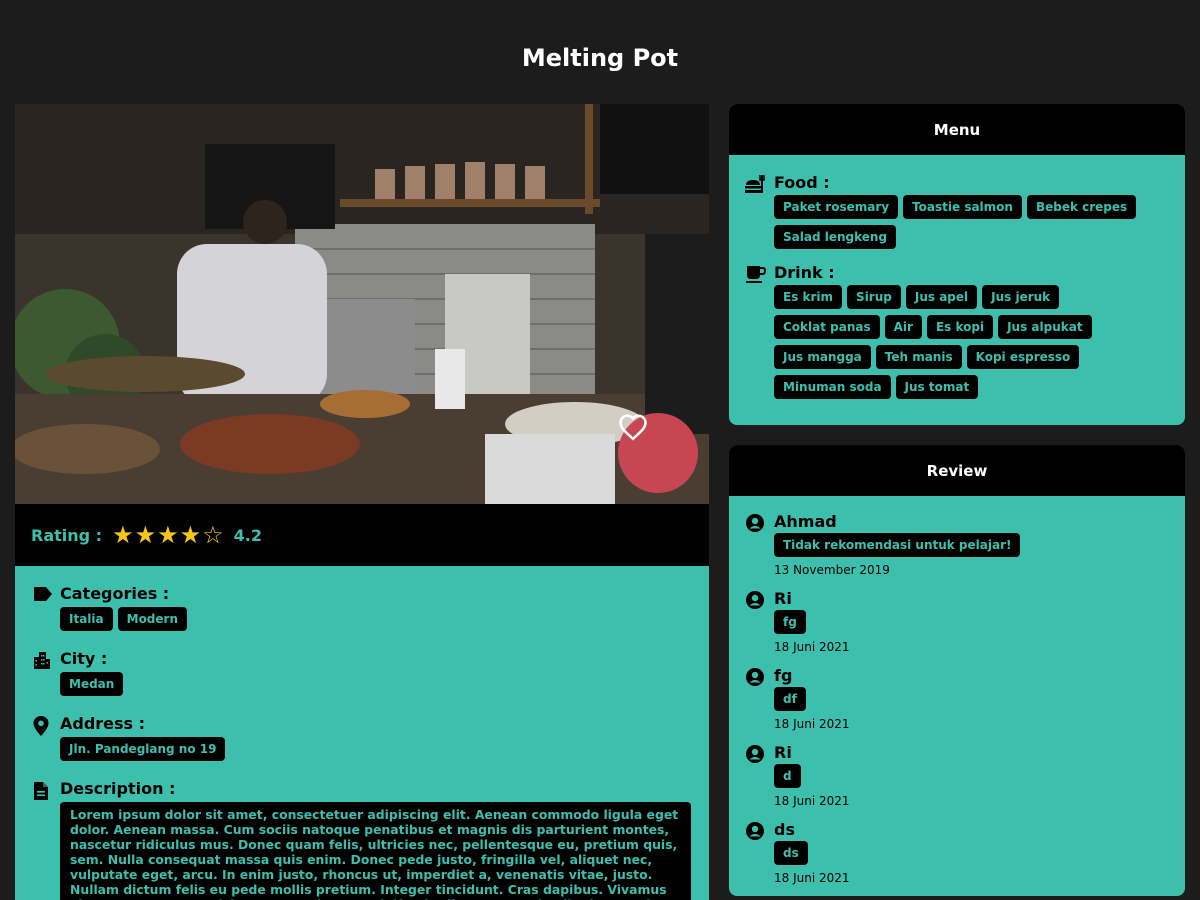 This screenshot has width=1200, height=900. Describe the element at coordinates (115, 593) in the screenshot. I see `categories-label: Categories :` at that location.